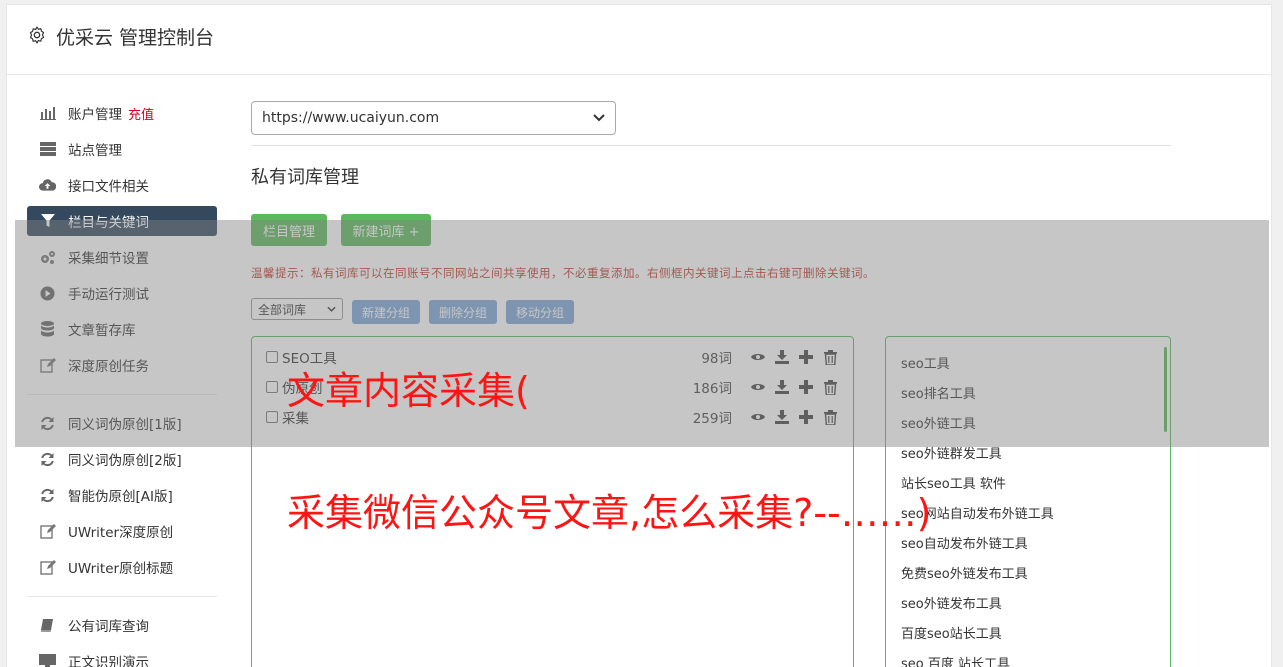 The height and width of the screenshot is (667, 1283). Describe the element at coordinates (141, 113) in the screenshot. I see `recharge-link: 充值` at that location.